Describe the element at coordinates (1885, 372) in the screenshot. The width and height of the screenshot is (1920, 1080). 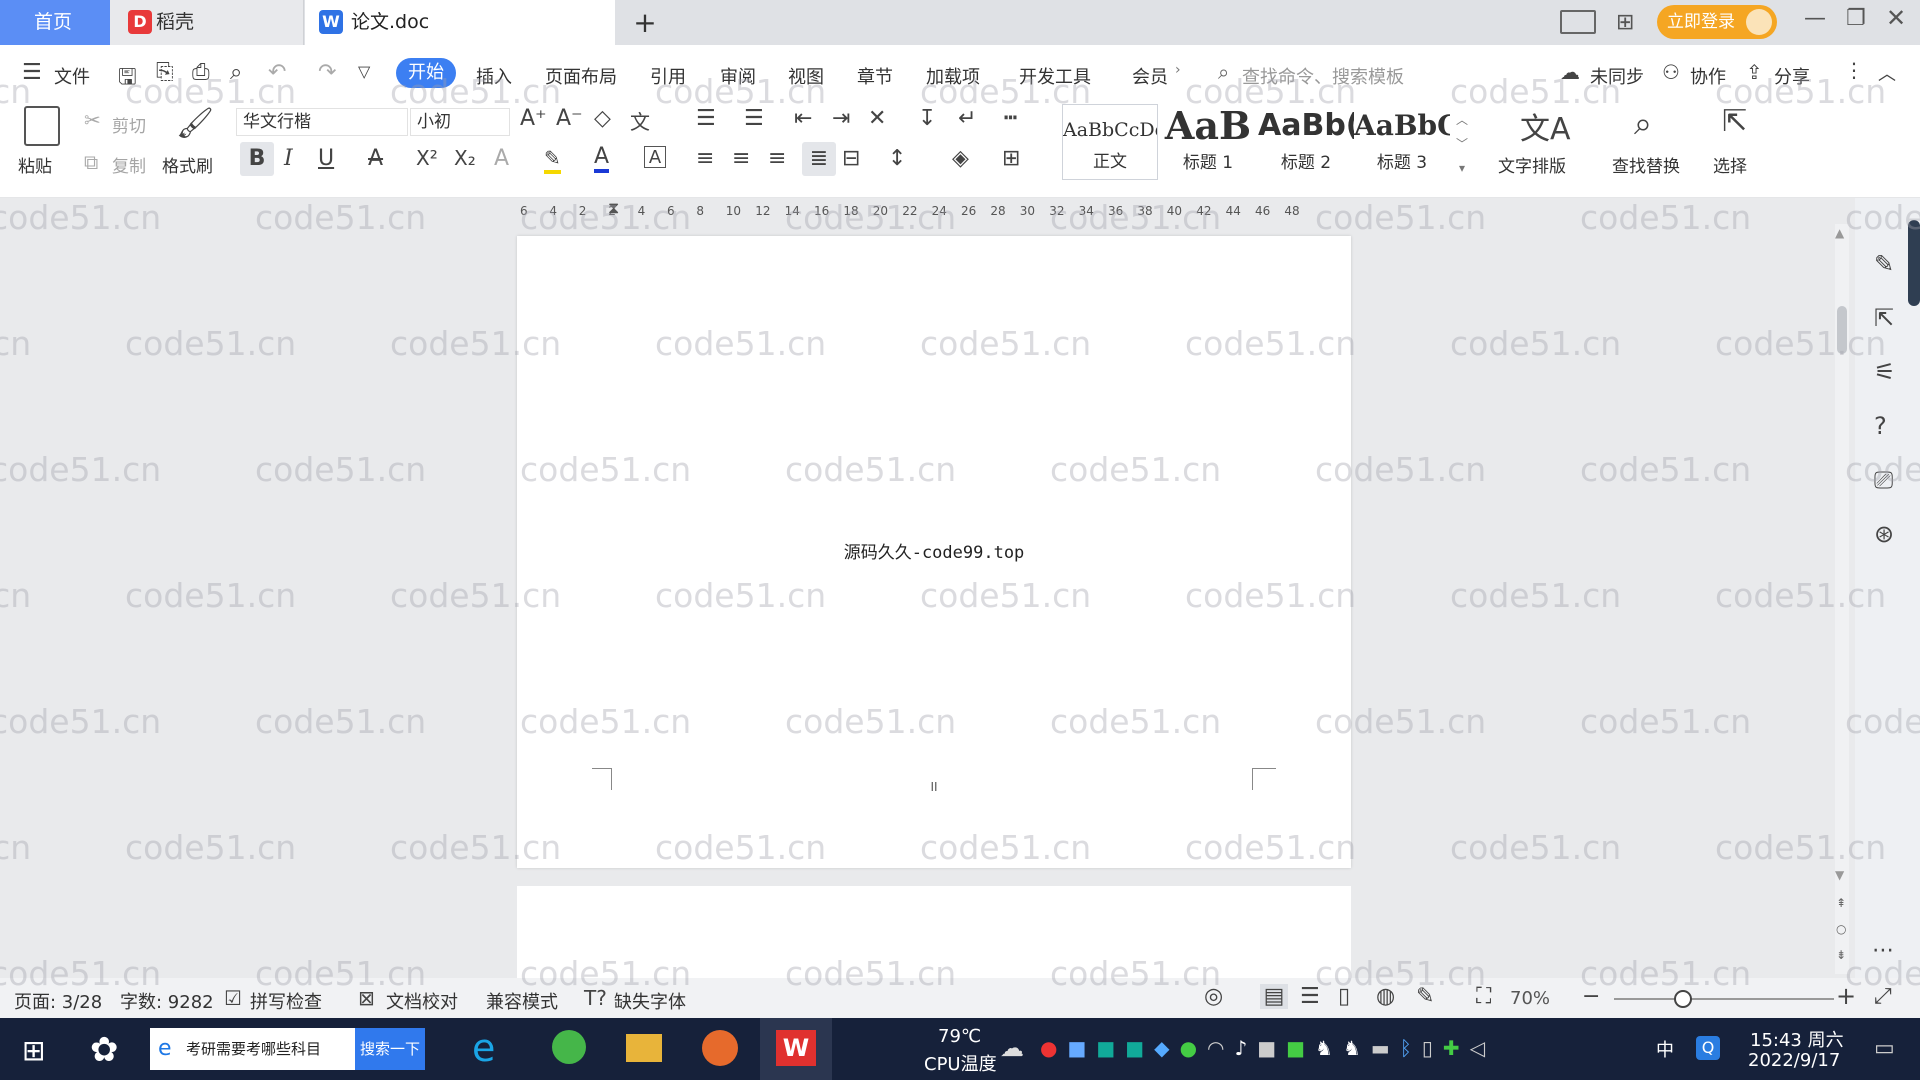
I see `settings-sliders-icon: ⚟` at that location.